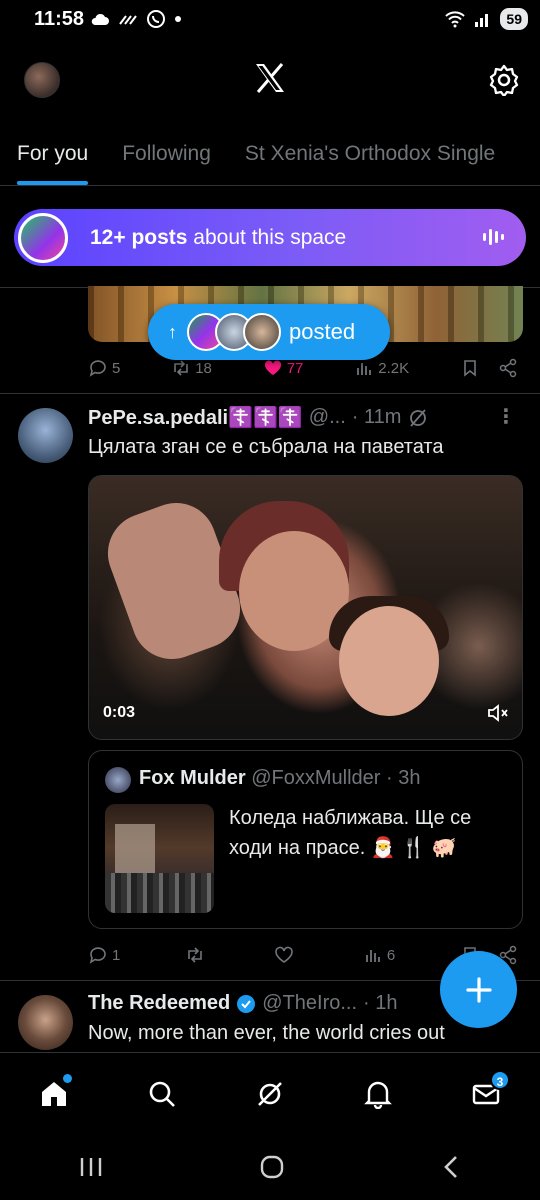  What do you see at coordinates (119, 712) in the screenshot?
I see `video-duration: 0:03` at bounding box center [119, 712].